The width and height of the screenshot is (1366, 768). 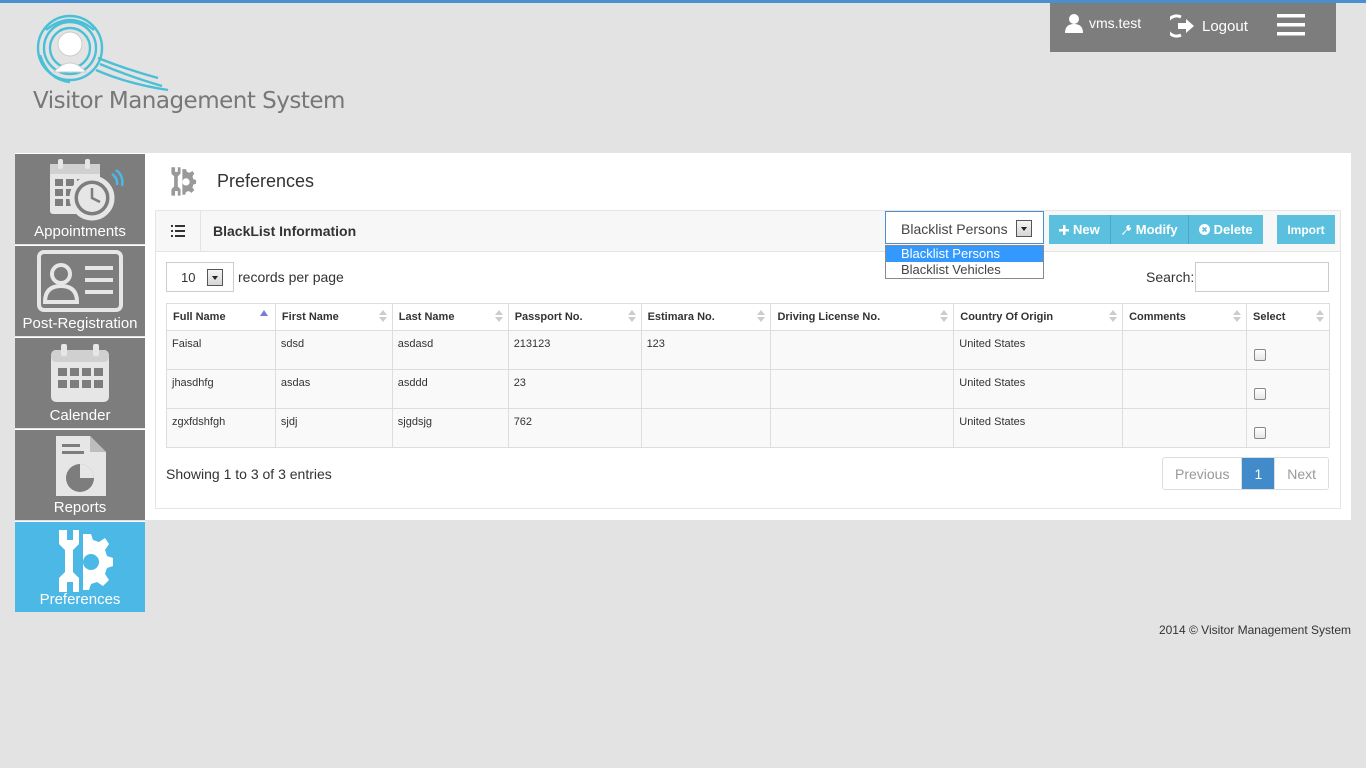 I want to click on table-row: jhasdhfg asdas asddd 23 United States, so click(x=748, y=389).